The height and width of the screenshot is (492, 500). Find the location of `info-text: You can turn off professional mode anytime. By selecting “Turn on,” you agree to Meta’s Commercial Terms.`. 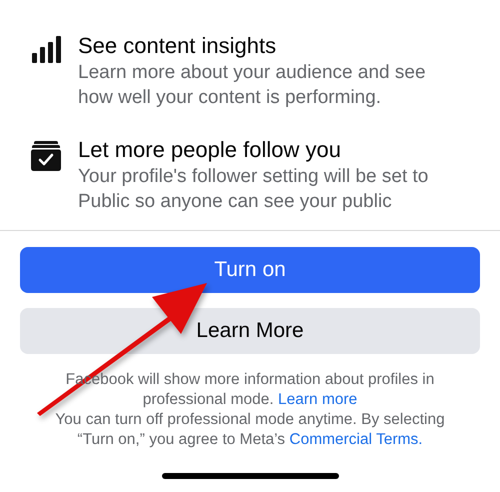

info-text: You can turn off professional mode anytime. By selecting “Turn on,” you agree to Meta’s Commercial Terms. is located at coordinates (250, 430).